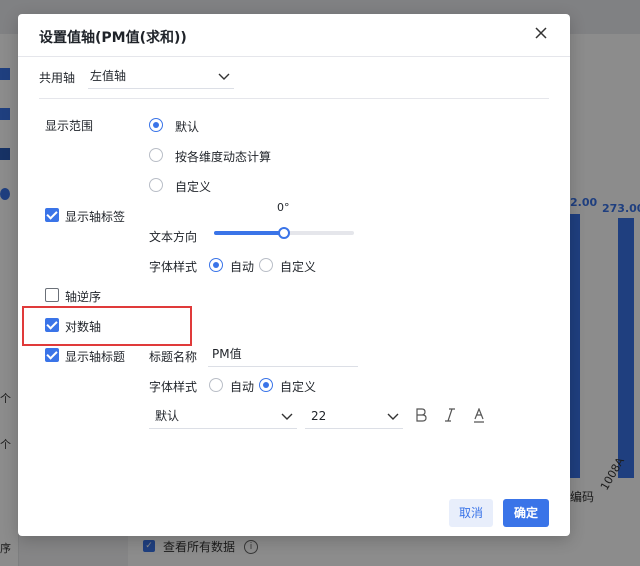  Describe the element at coordinates (249, 233) in the screenshot. I see `slider-fill` at that location.